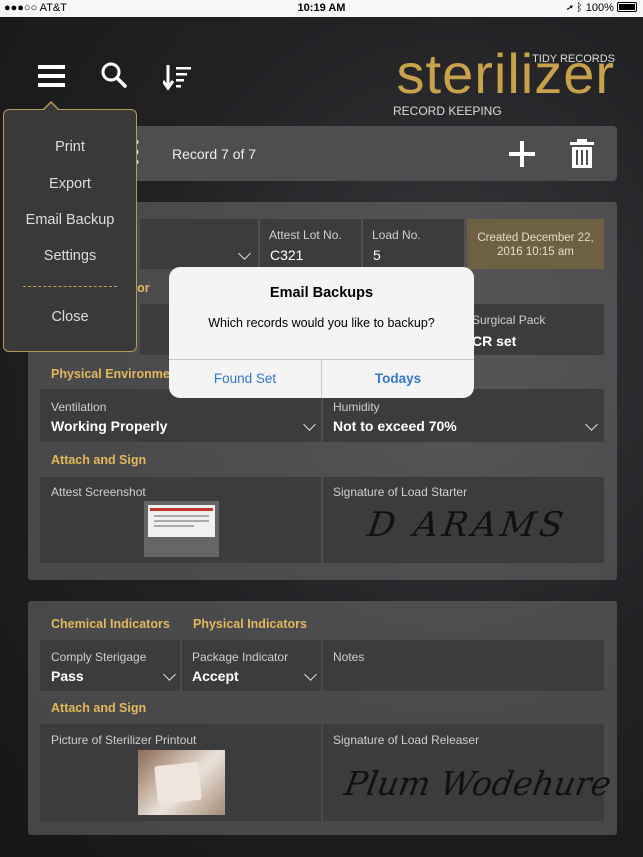 The width and height of the screenshot is (643, 857). Describe the element at coordinates (67, 676) in the screenshot. I see `comply-value: Pass` at that location.